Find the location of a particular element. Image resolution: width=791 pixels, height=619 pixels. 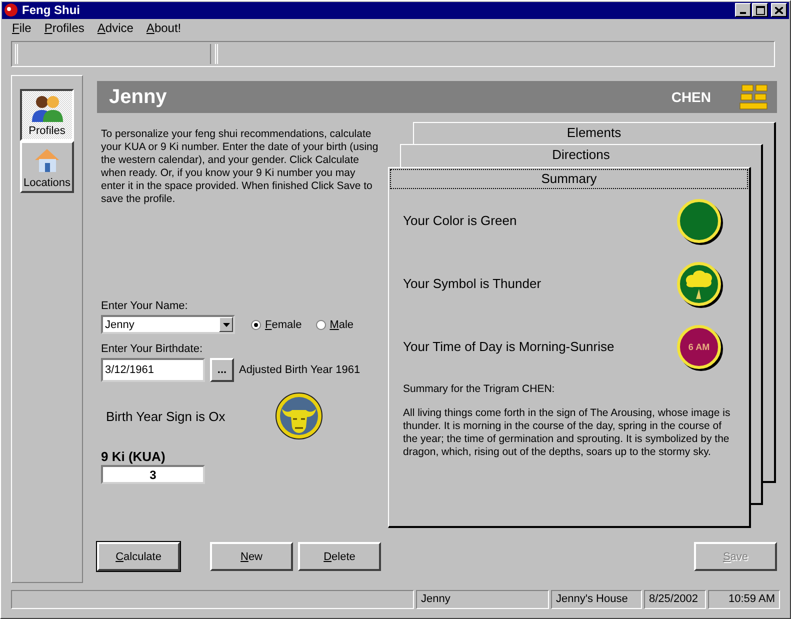

instructions-text: To personalize your feng shui recommendations, calculate your KUA or 9 Ki number. Enter the date of your birth (using the western calendar), and your gender. Click Calculate when ready. Or, if you know your 9 Ki number you may enter it in the space provided. When finished Click Save to save the profile. is located at coordinates (240, 167).